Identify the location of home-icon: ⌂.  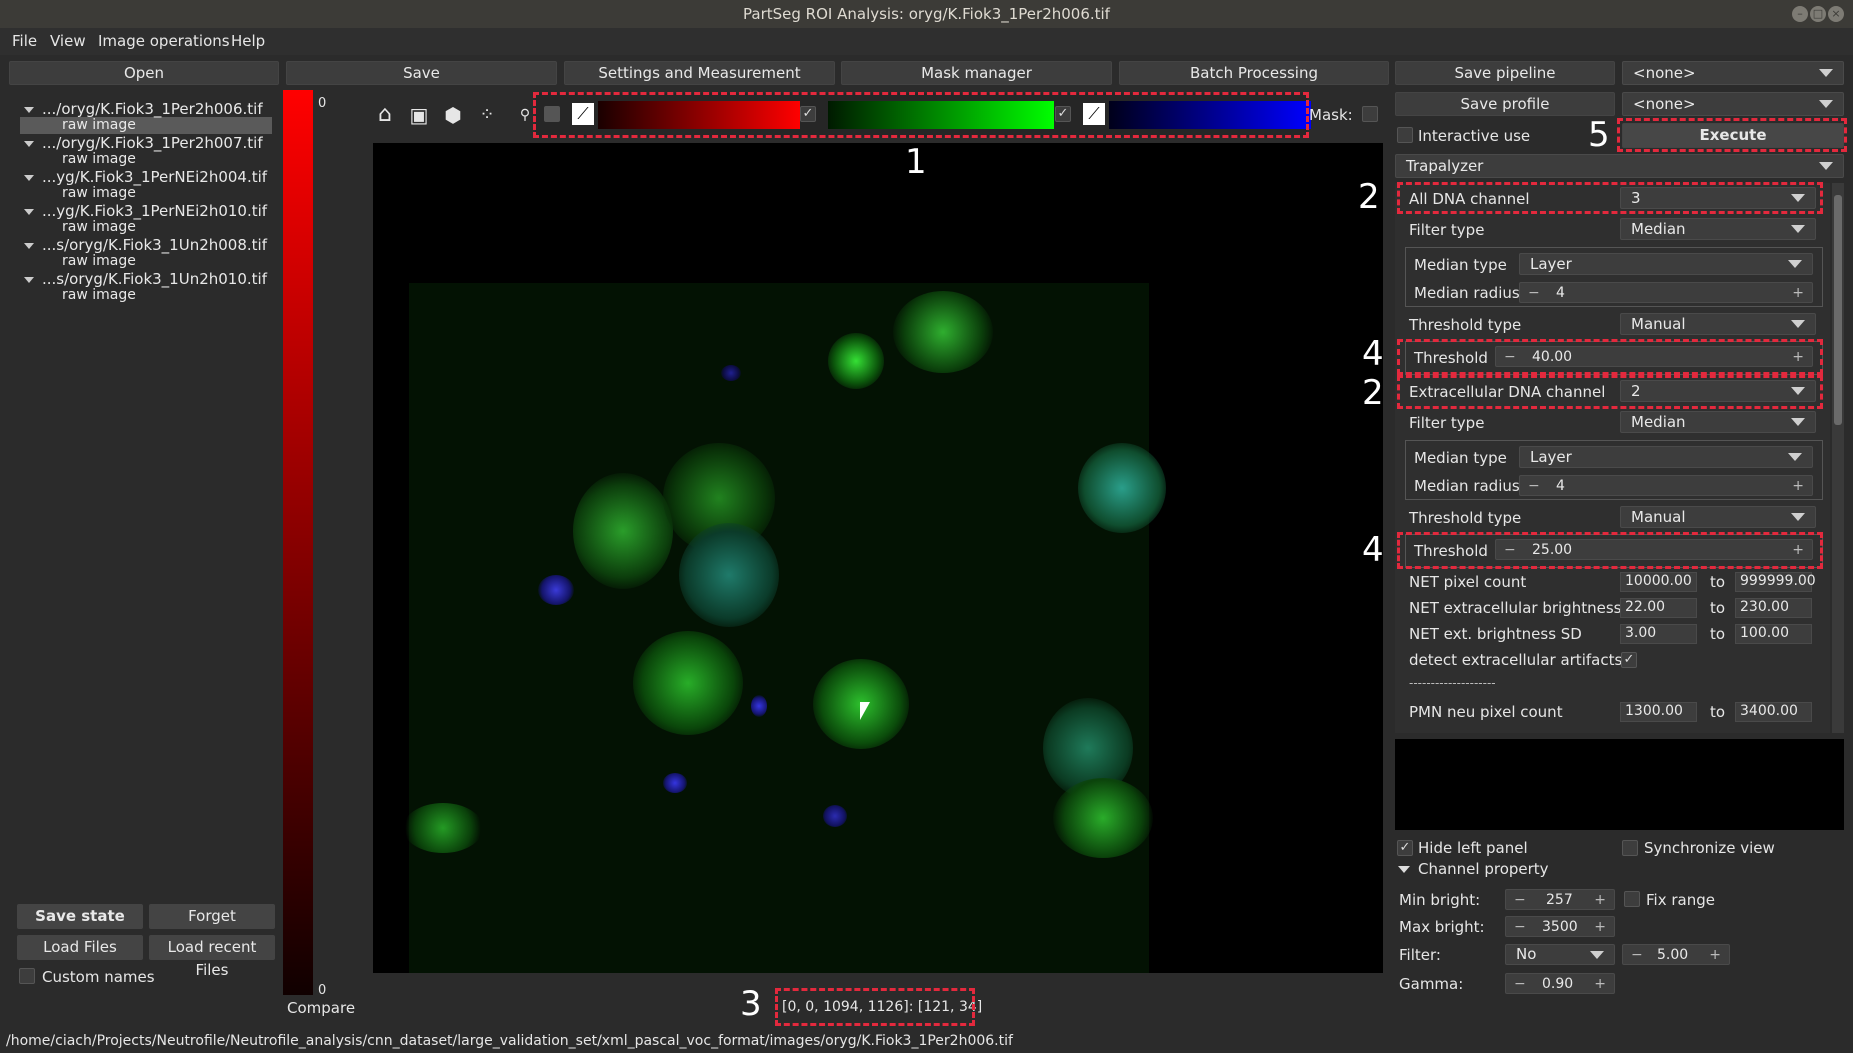
(385, 115).